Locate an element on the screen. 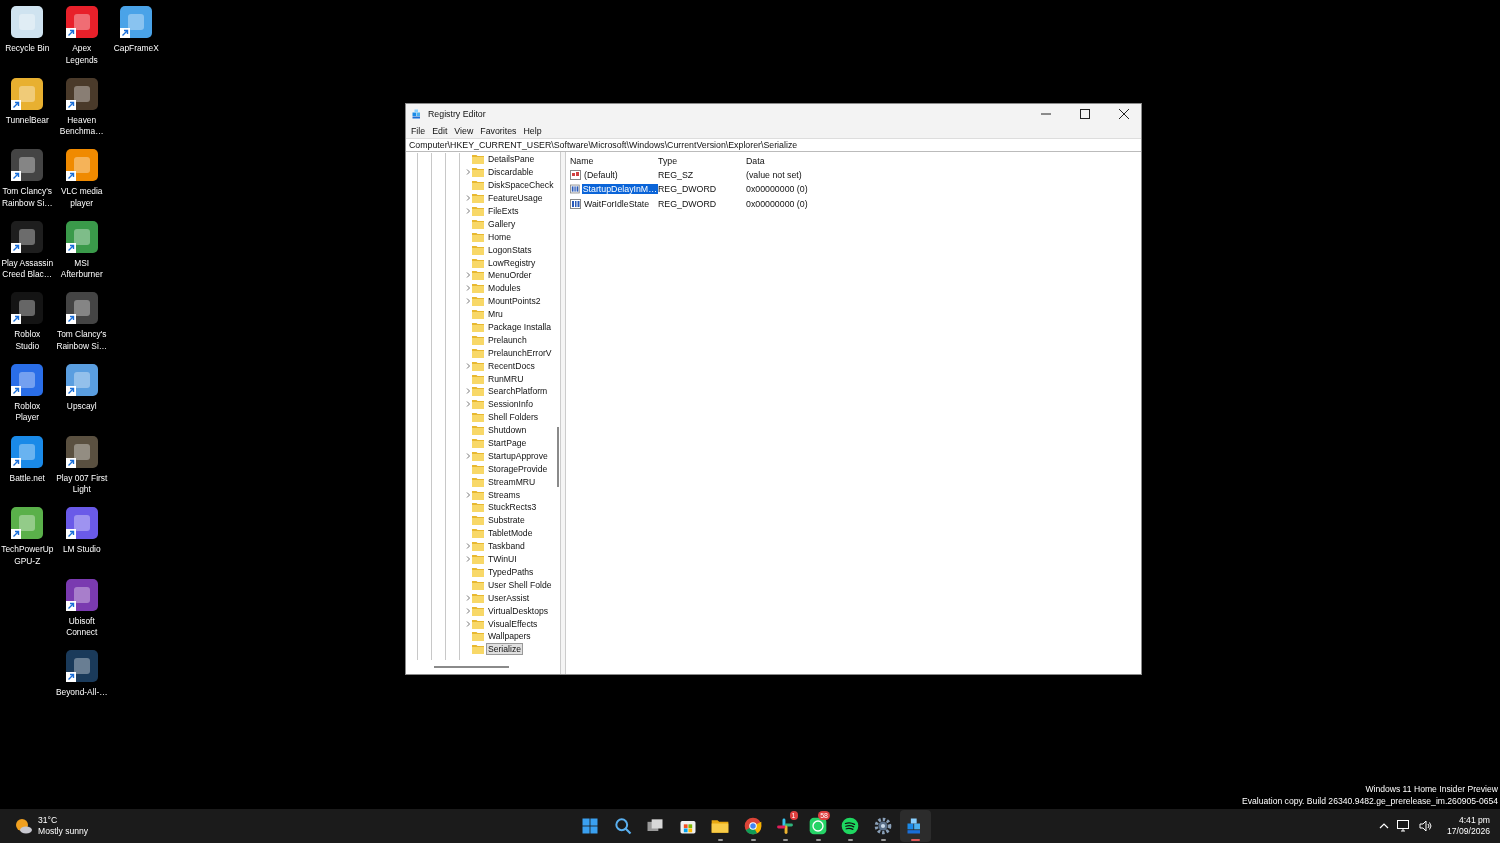  tree-item: UserAssist is located at coordinates (509, 597).